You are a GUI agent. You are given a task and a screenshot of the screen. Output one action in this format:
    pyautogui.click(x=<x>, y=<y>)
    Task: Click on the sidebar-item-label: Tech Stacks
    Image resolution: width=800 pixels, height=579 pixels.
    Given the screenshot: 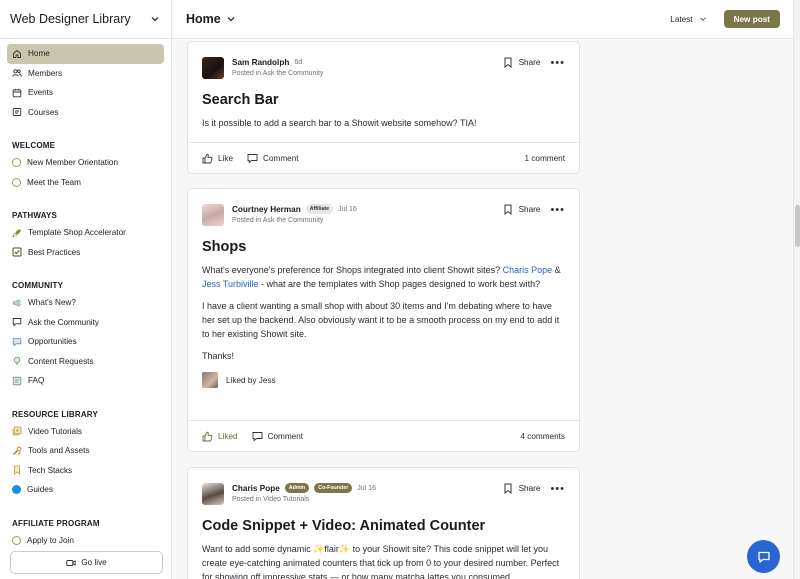 What is the action you would take?
    pyautogui.click(x=50, y=470)
    